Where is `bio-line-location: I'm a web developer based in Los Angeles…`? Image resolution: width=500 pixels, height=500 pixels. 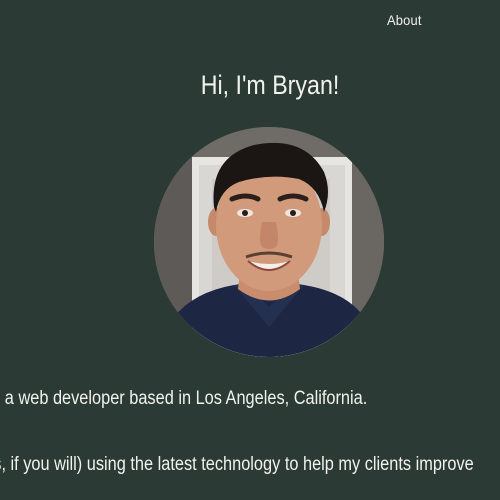
bio-line-location: I'm a web developer based in Los Angeles… is located at coordinates (184, 398).